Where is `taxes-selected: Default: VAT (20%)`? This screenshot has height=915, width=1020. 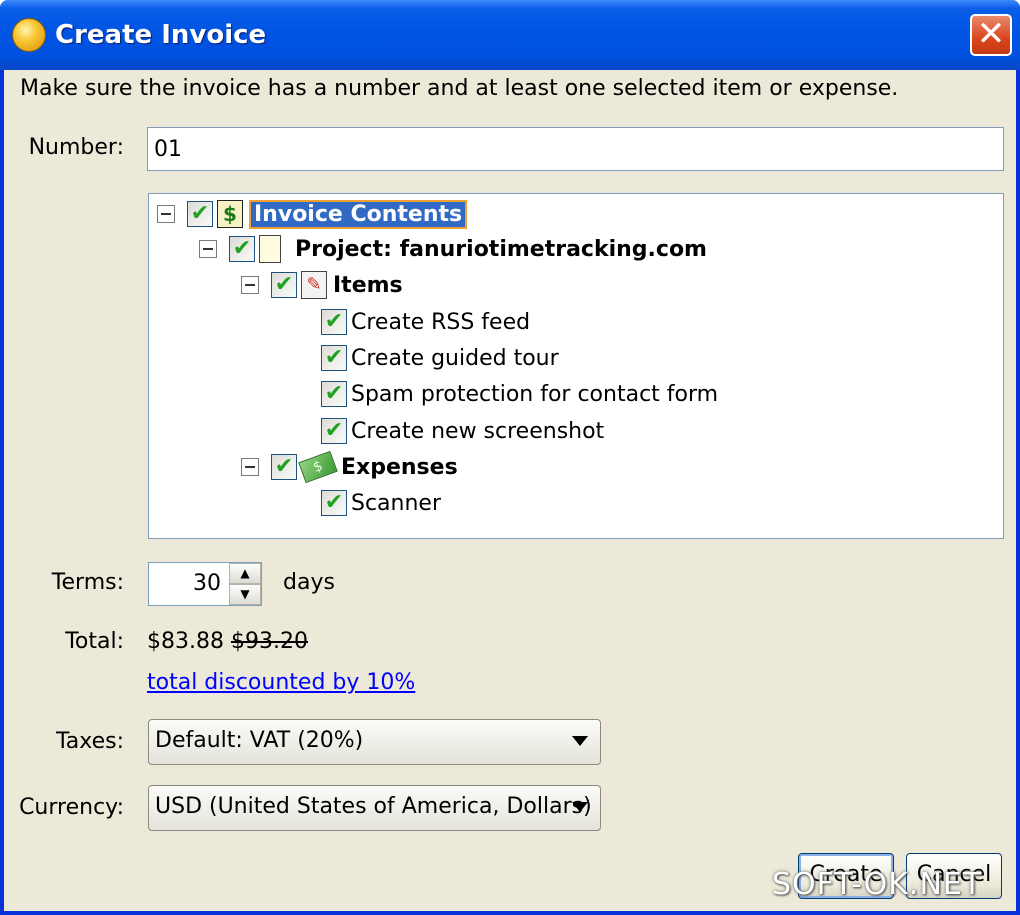 taxes-selected: Default: VAT (20%) is located at coordinates (259, 740).